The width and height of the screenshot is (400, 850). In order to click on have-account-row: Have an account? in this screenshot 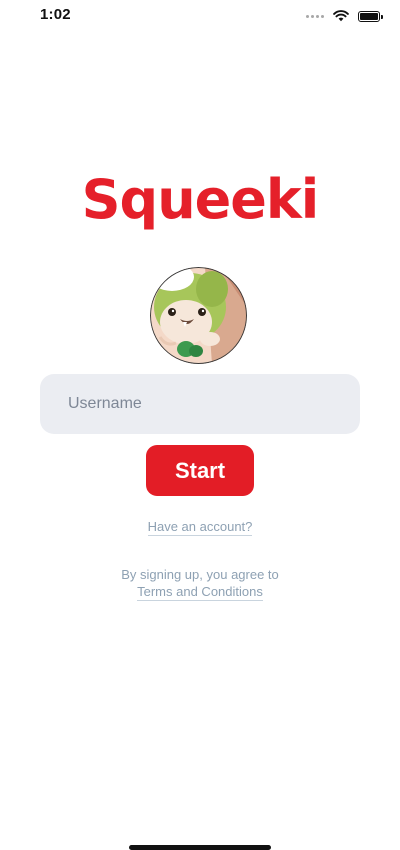, I will do `click(200, 527)`.